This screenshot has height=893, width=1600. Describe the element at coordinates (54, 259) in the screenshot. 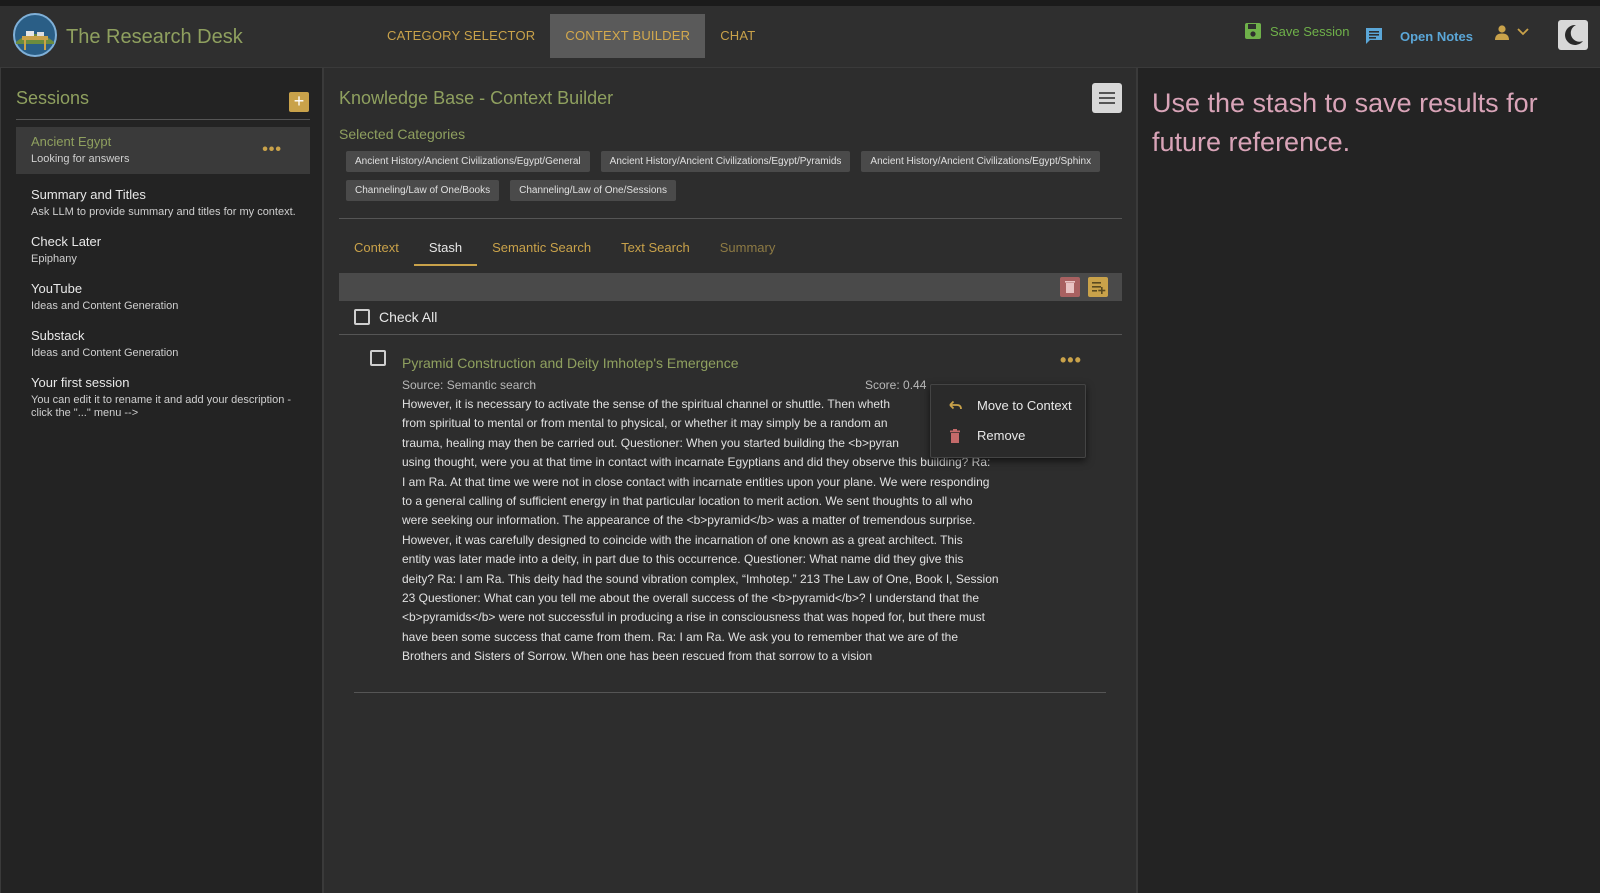

I see `session-desc: Epiphany` at that location.